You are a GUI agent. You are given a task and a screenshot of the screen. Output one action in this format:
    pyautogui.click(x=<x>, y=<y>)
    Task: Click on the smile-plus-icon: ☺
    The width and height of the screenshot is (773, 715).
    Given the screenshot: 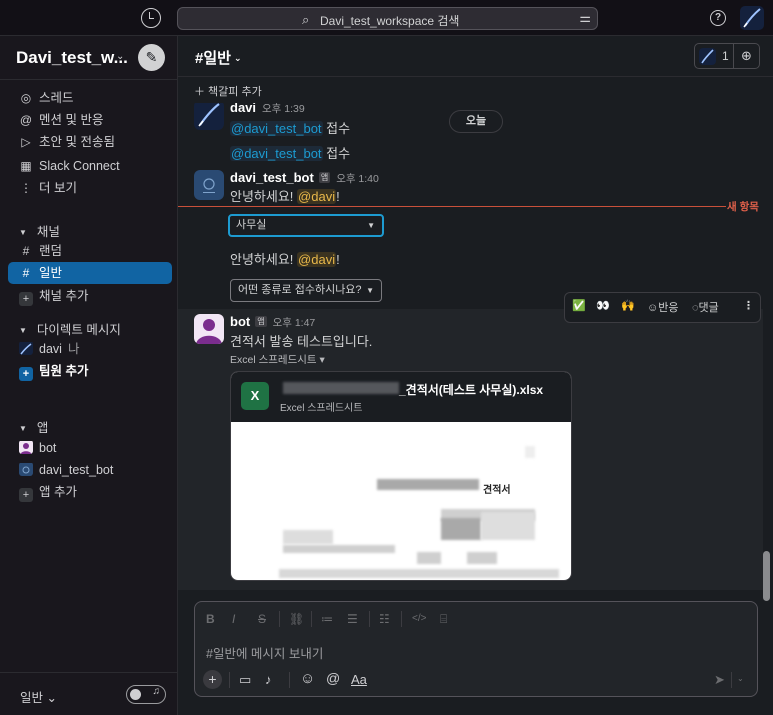 What is the action you would take?
    pyautogui.click(x=653, y=308)
    